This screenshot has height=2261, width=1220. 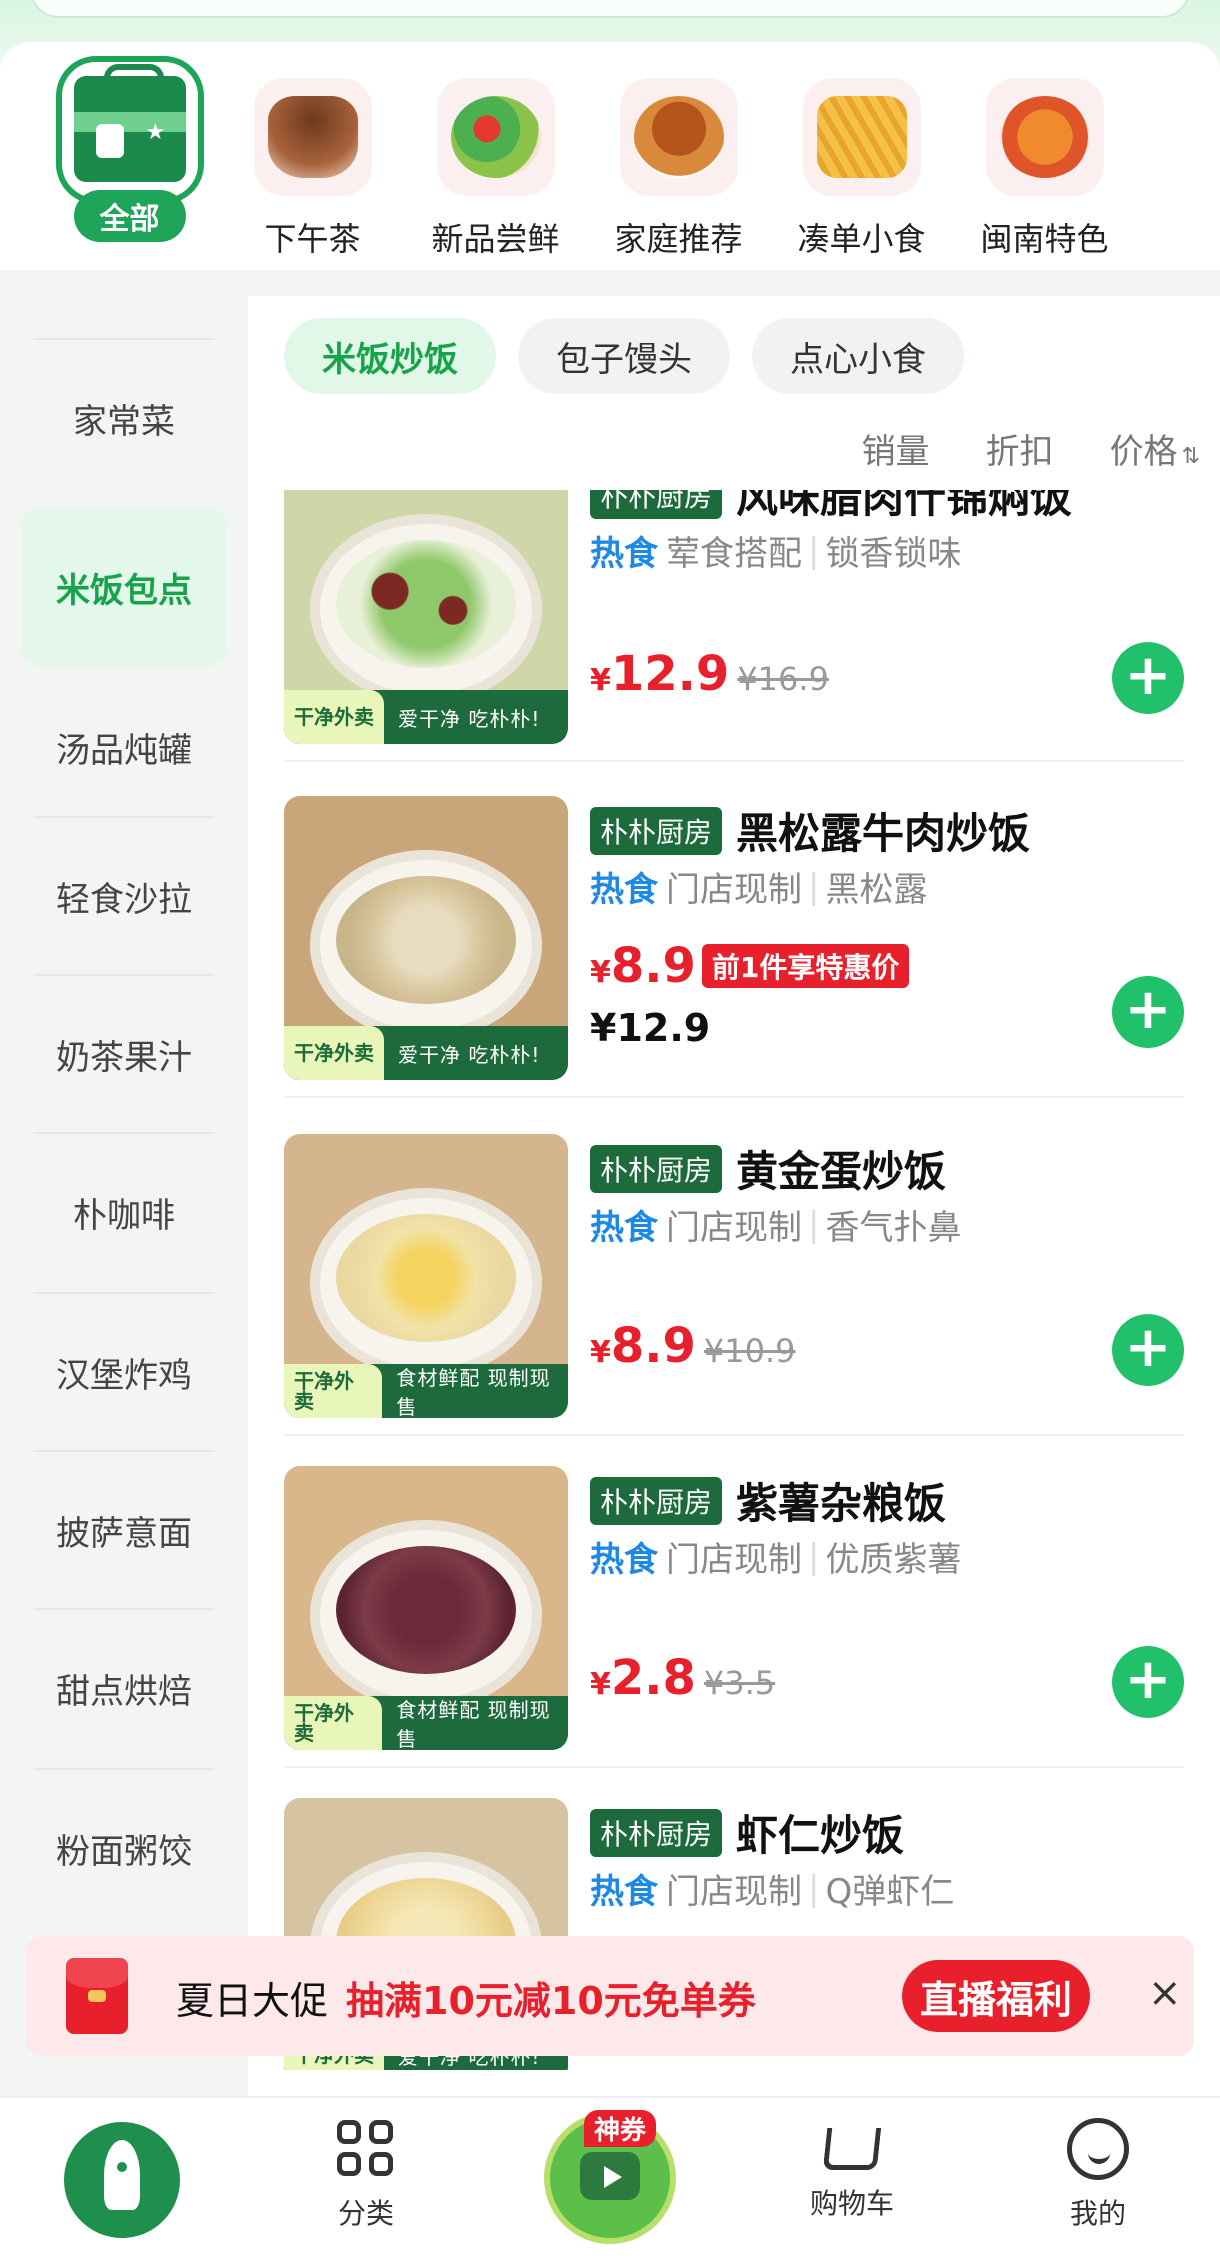 What do you see at coordinates (643, 1678) in the screenshot?
I see `price: ¥2.8` at bounding box center [643, 1678].